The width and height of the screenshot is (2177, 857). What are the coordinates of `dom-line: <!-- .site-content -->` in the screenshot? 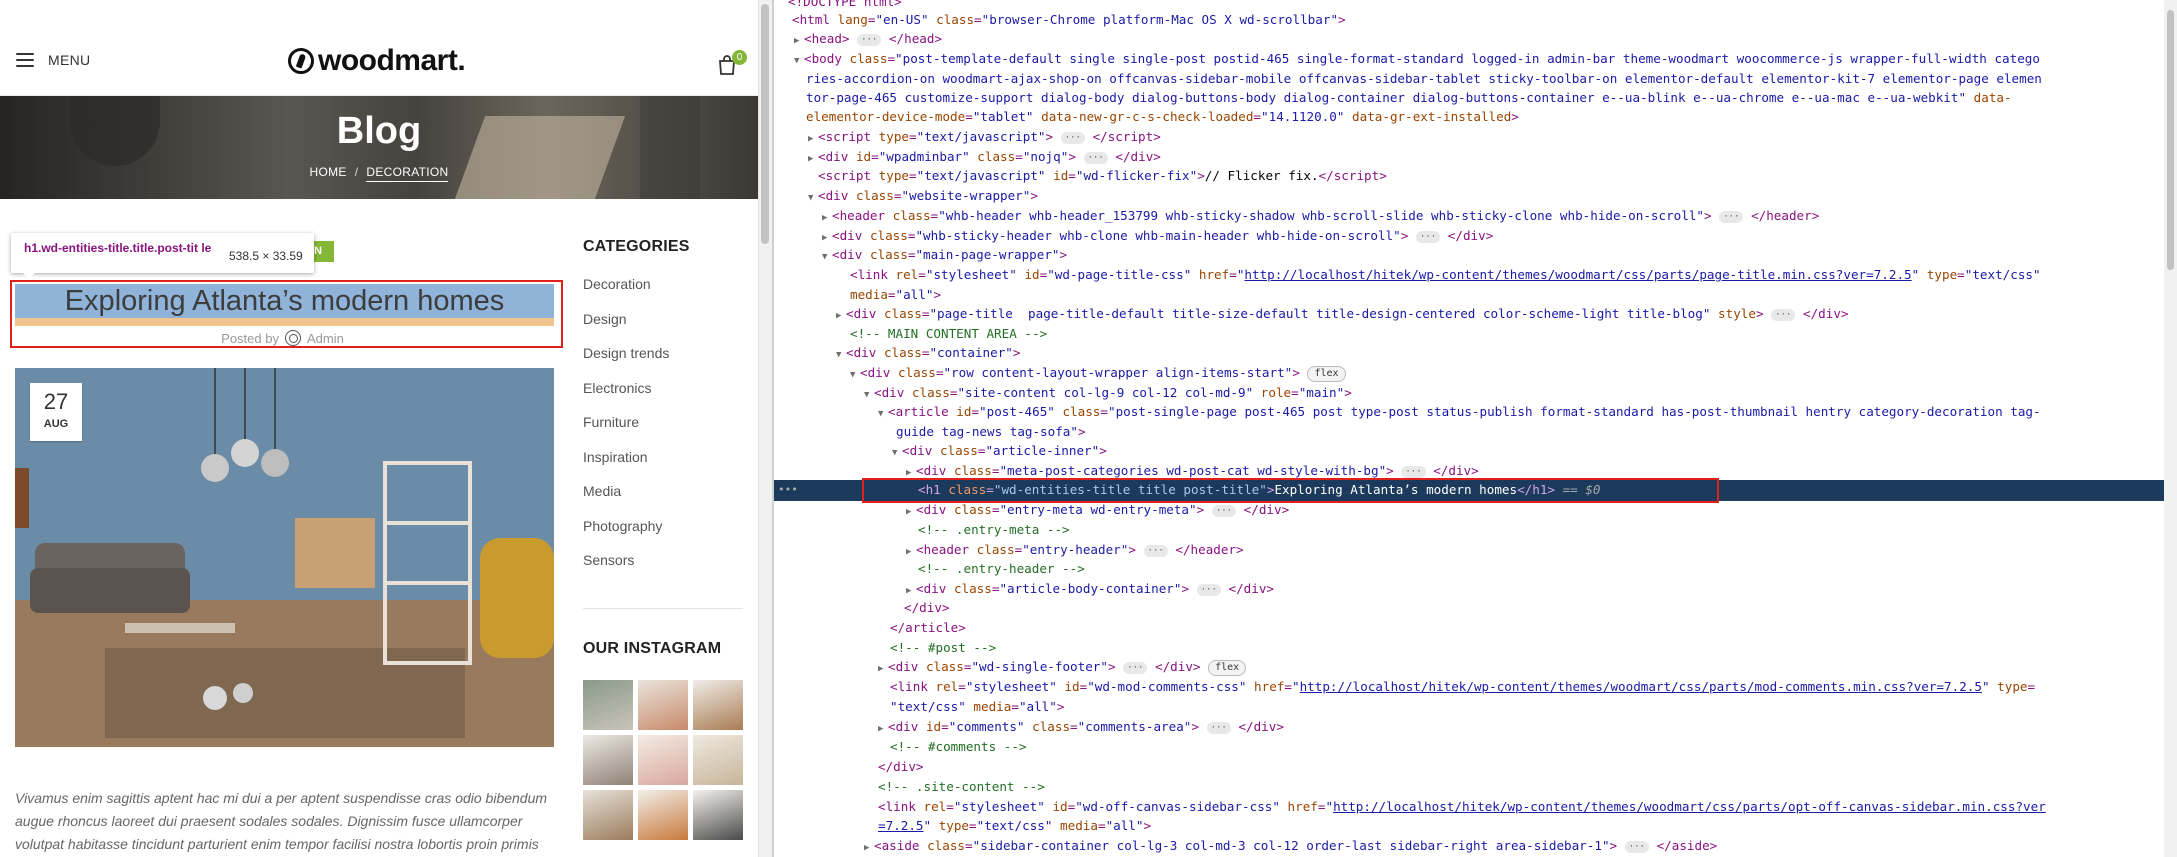 It's located at (1527, 787).